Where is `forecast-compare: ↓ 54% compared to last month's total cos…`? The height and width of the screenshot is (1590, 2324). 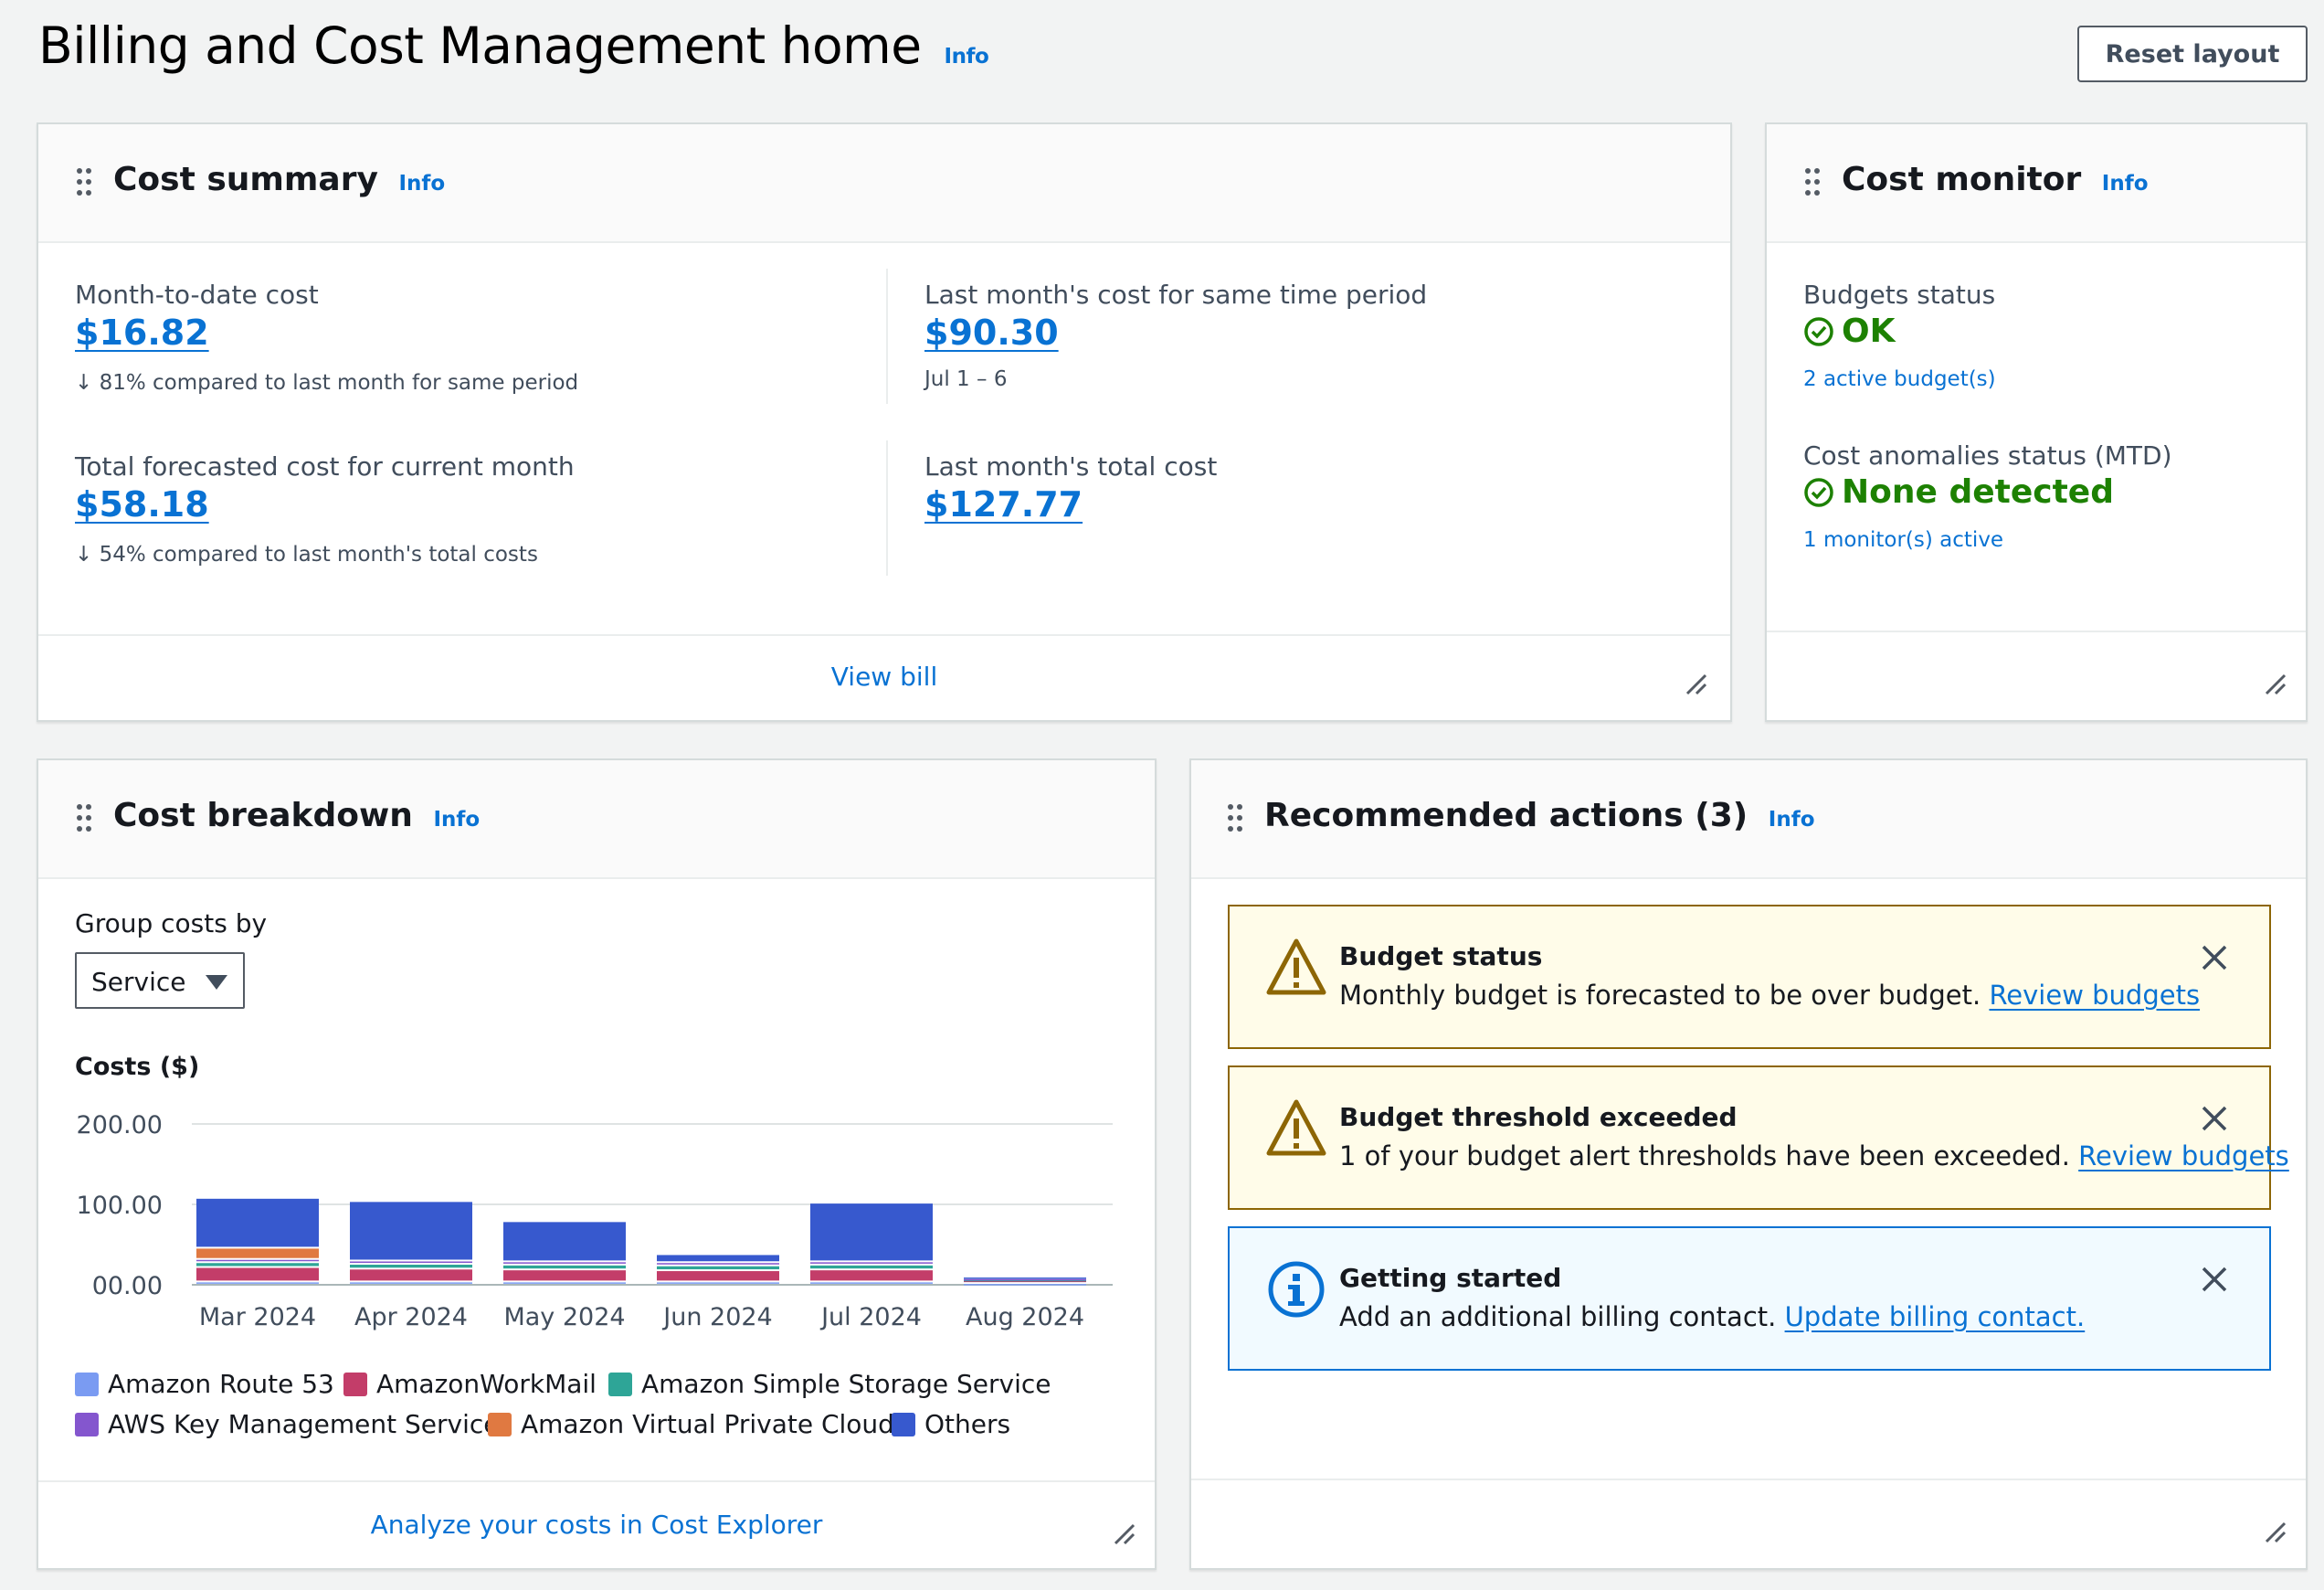
forecast-compare: ↓ 54% compared to last month's total cos… is located at coordinates (306, 555).